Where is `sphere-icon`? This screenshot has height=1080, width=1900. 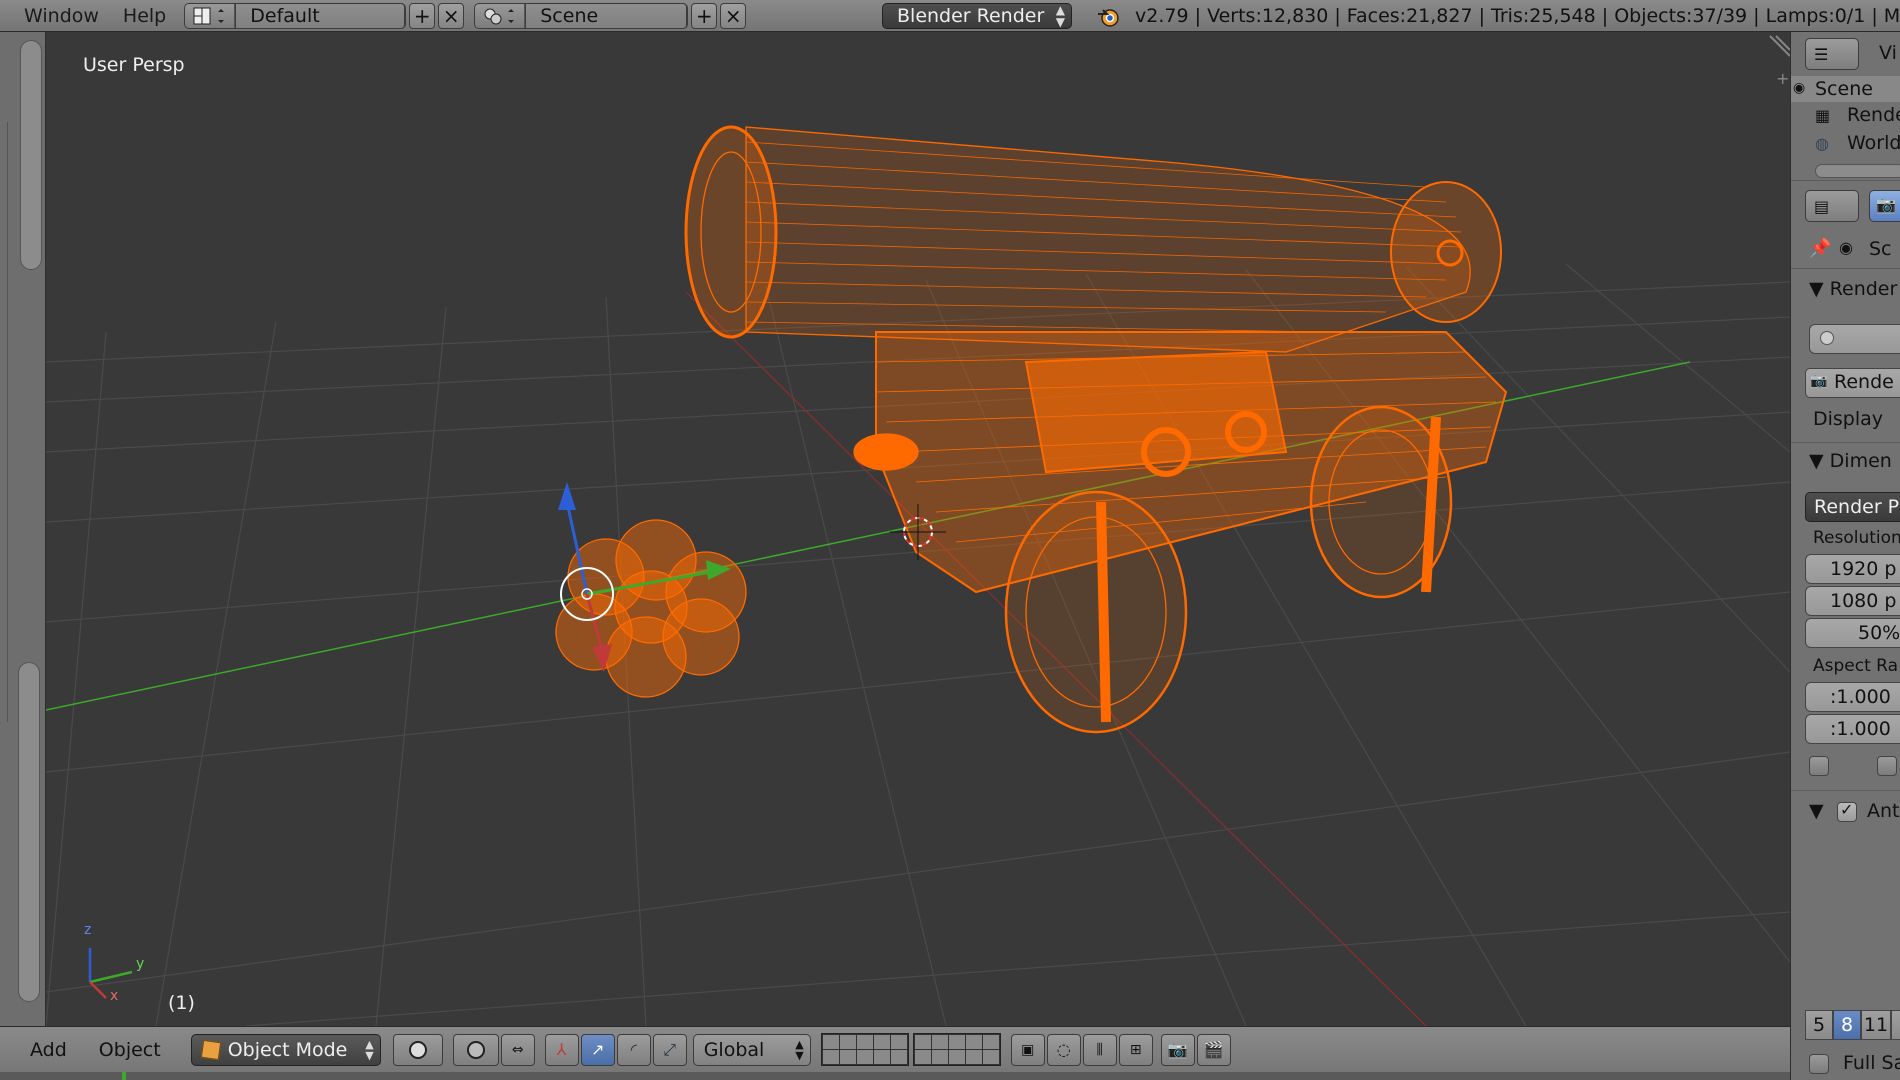
sphere-icon is located at coordinates (417, 1049).